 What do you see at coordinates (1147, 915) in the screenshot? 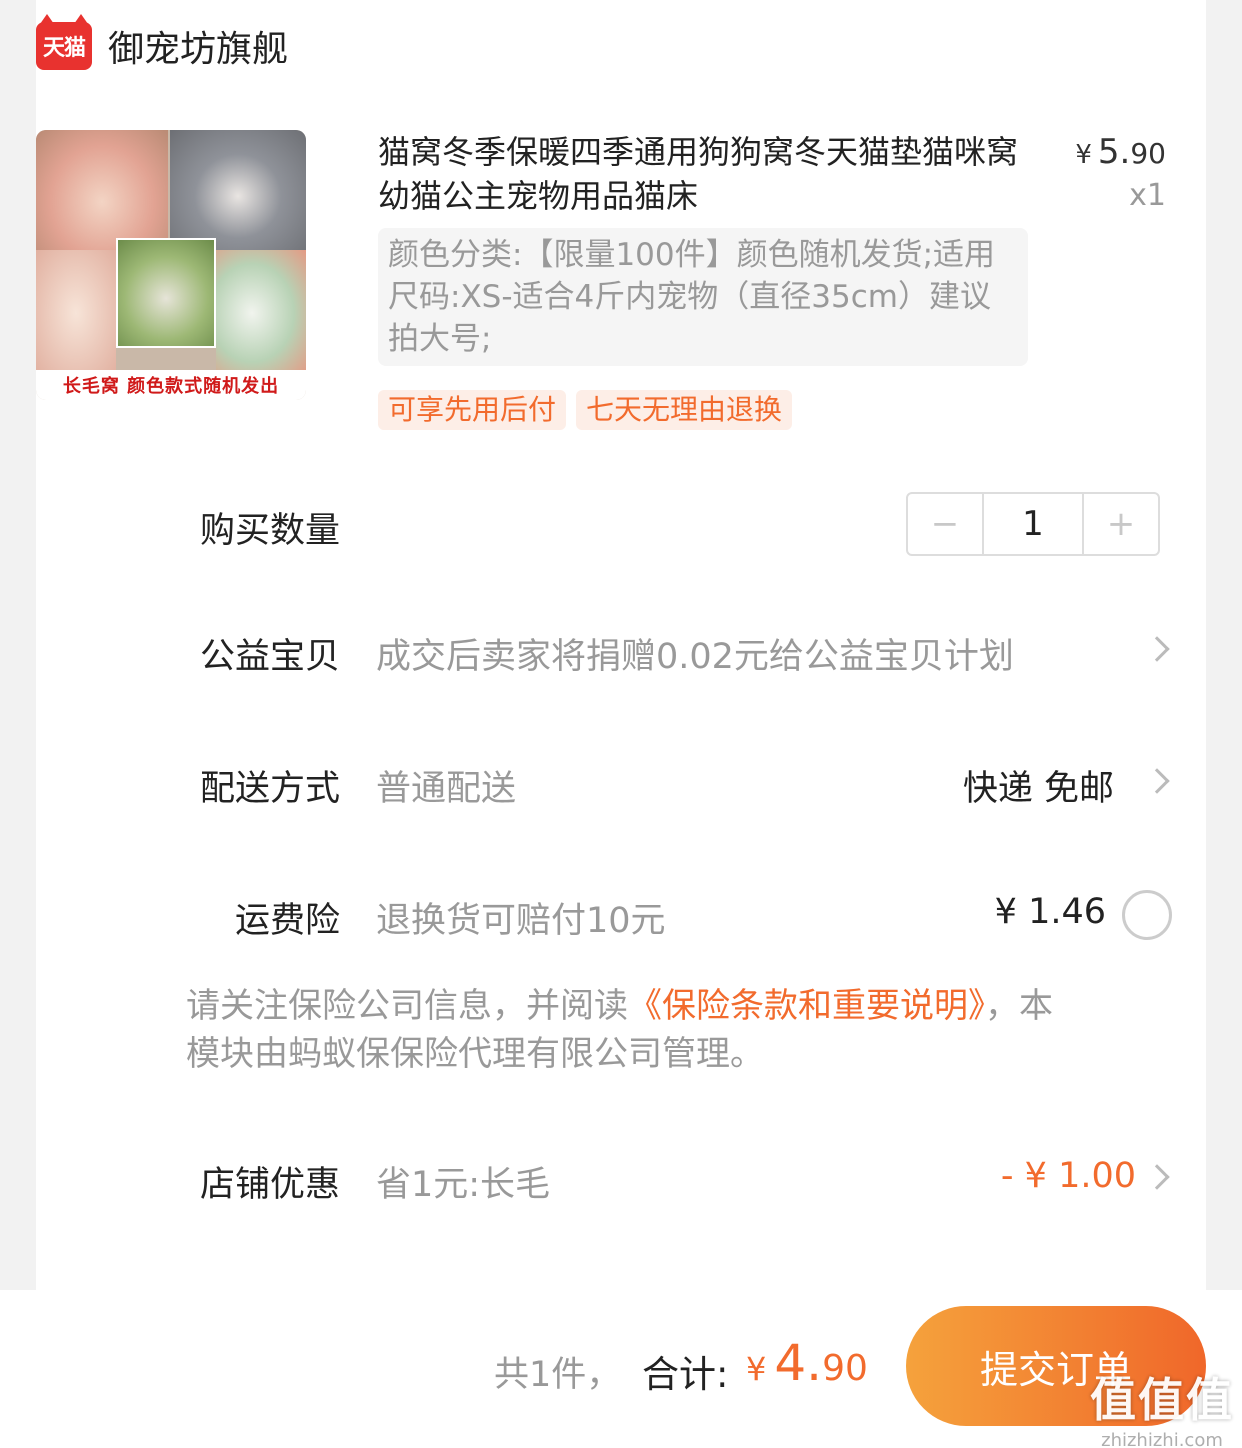
I see `insurance-radio` at bounding box center [1147, 915].